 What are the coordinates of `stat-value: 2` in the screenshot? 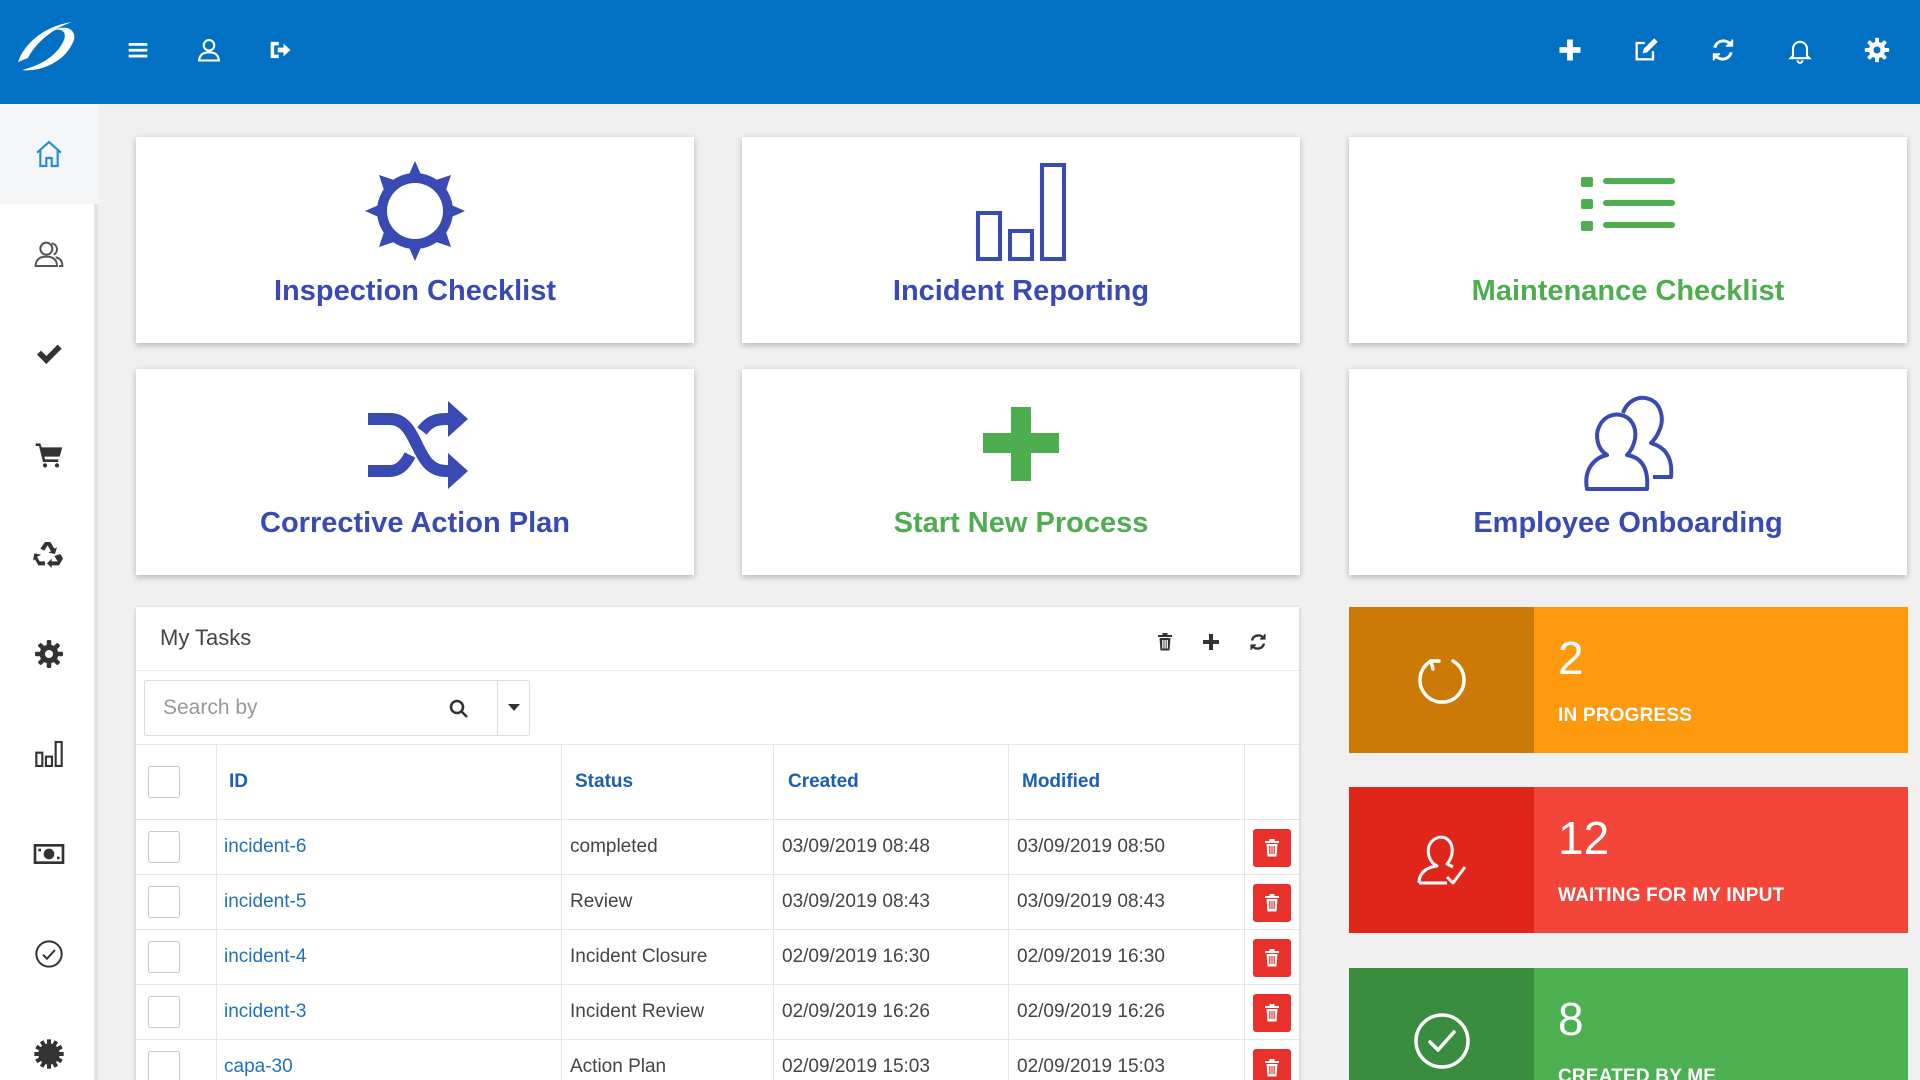 It's located at (1571, 658).